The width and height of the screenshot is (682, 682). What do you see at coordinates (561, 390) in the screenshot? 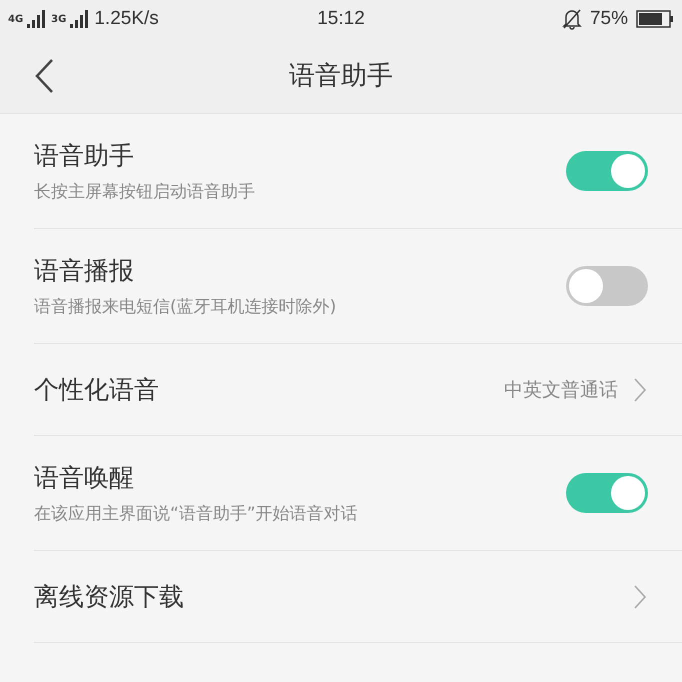
I see `setting-value: 中英文普通话` at bounding box center [561, 390].